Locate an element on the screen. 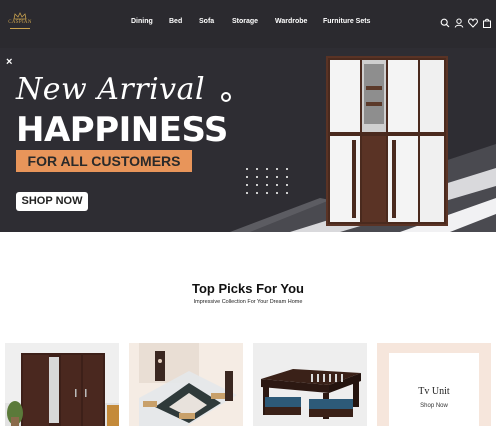 The height and width of the screenshot is (426, 496). tv-unit-overlay: Tv Unit Shop Now is located at coordinates (434, 389).